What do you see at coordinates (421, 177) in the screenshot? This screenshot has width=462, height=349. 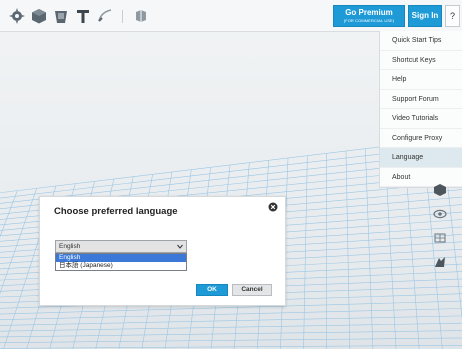 I see `menu-item-about: About` at bounding box center [421, 177].